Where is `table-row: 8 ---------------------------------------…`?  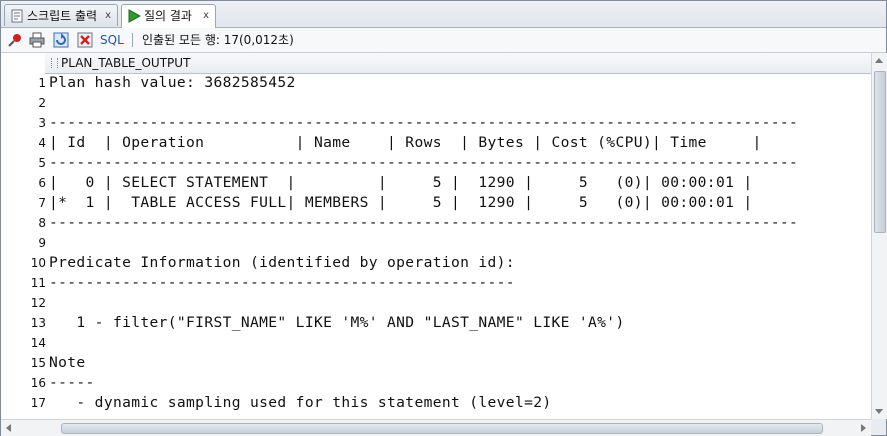 table-row: 8 ---------------------------------------… is located at coordinates (436, 223).